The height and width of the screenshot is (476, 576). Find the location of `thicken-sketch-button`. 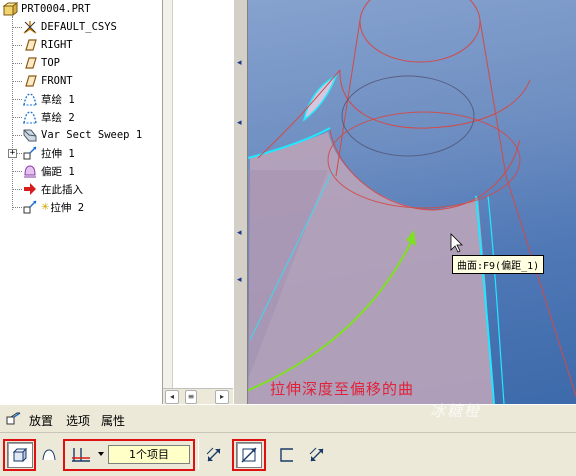

thicken-sketch-button is located at coordinates (287, 455).